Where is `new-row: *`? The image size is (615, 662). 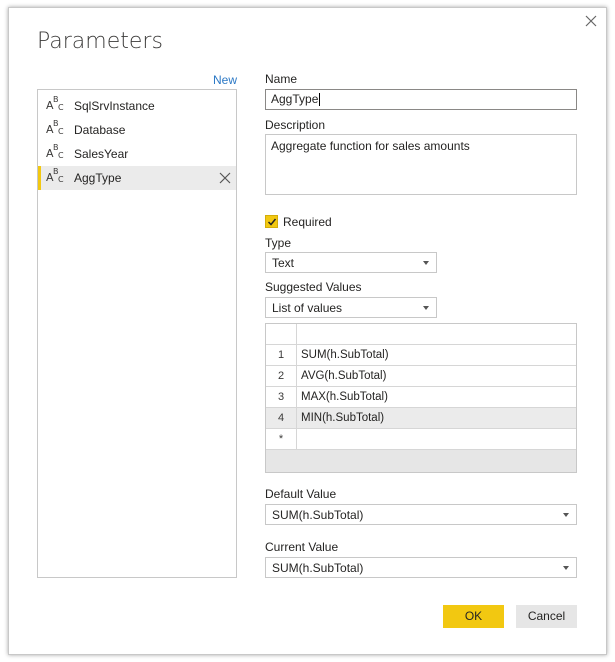
new-row: * is located at coordinates (421, 439).